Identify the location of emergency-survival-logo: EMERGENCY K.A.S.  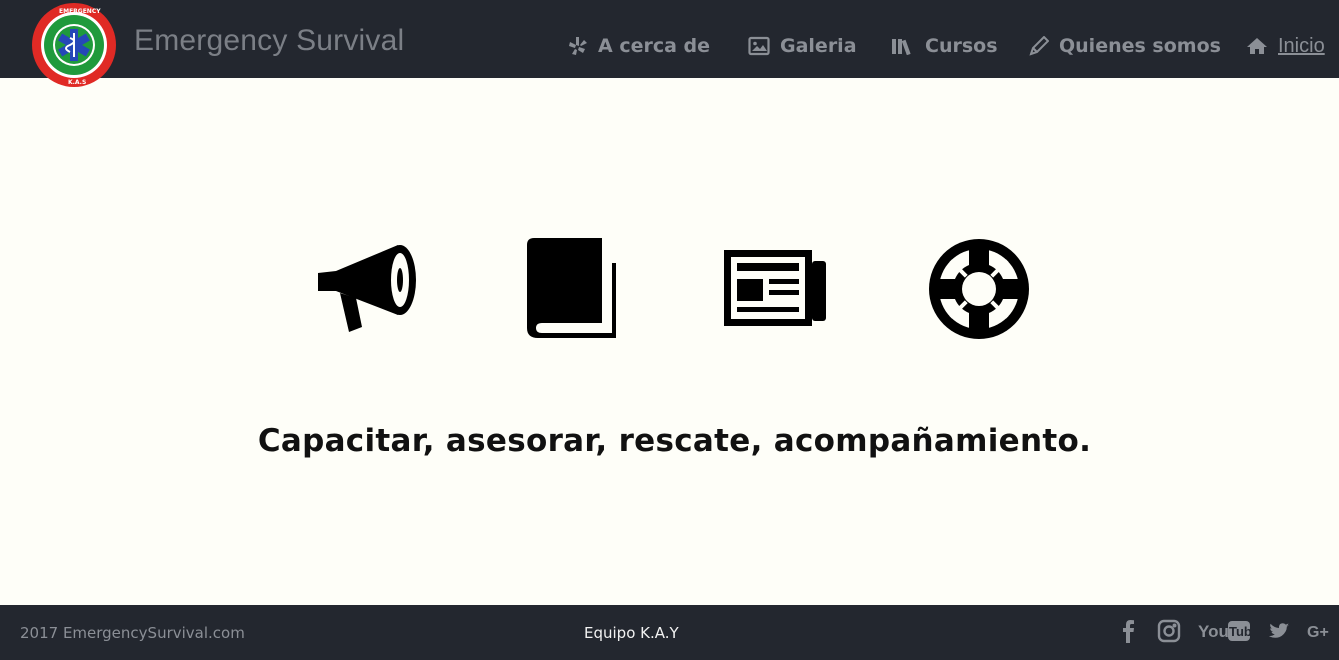
(74, 45).